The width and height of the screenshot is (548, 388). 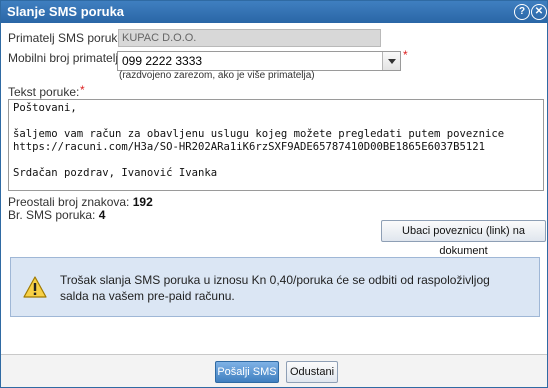 What do you see at coordinates (68, 58) in the screenshot?
I see `mobile-label: Mobilni broj primatelja:` at bounding box center [68, 58].